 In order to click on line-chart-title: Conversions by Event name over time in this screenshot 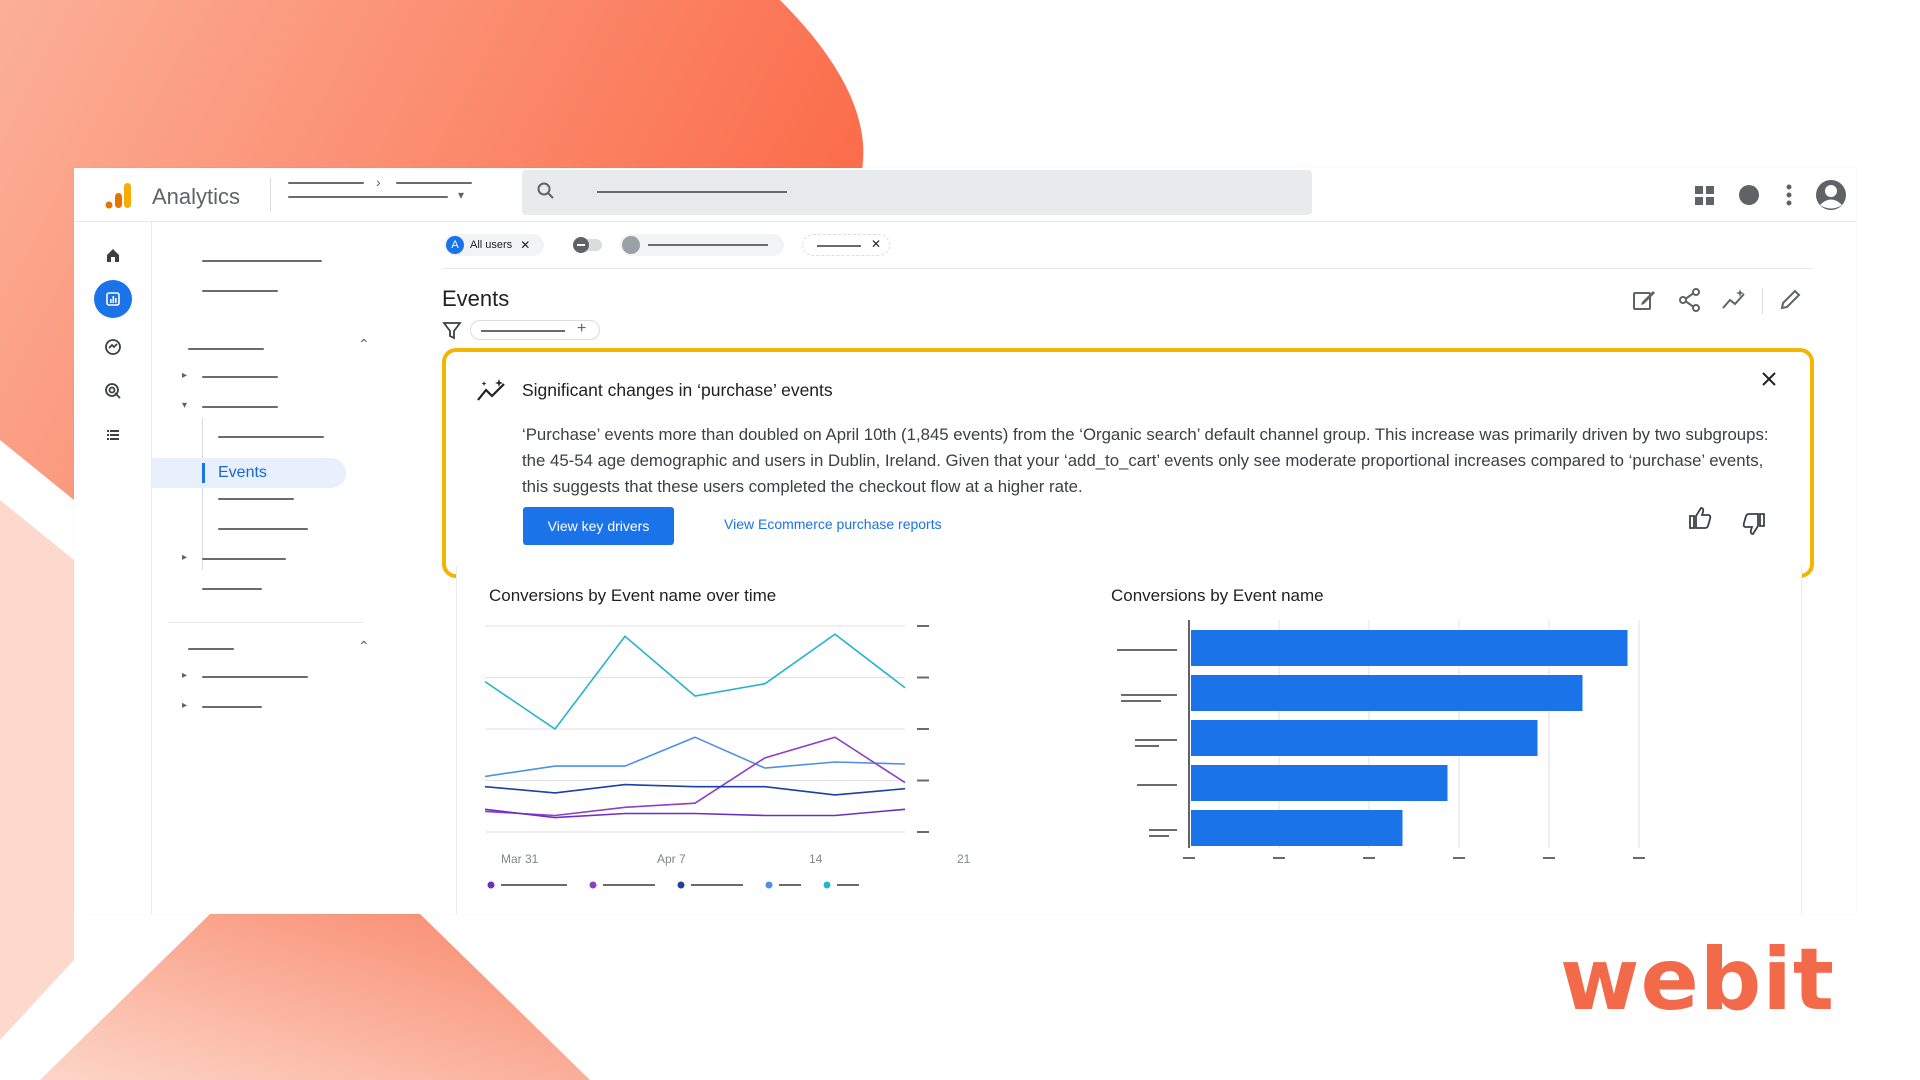, I will do `click(633, 595)`.